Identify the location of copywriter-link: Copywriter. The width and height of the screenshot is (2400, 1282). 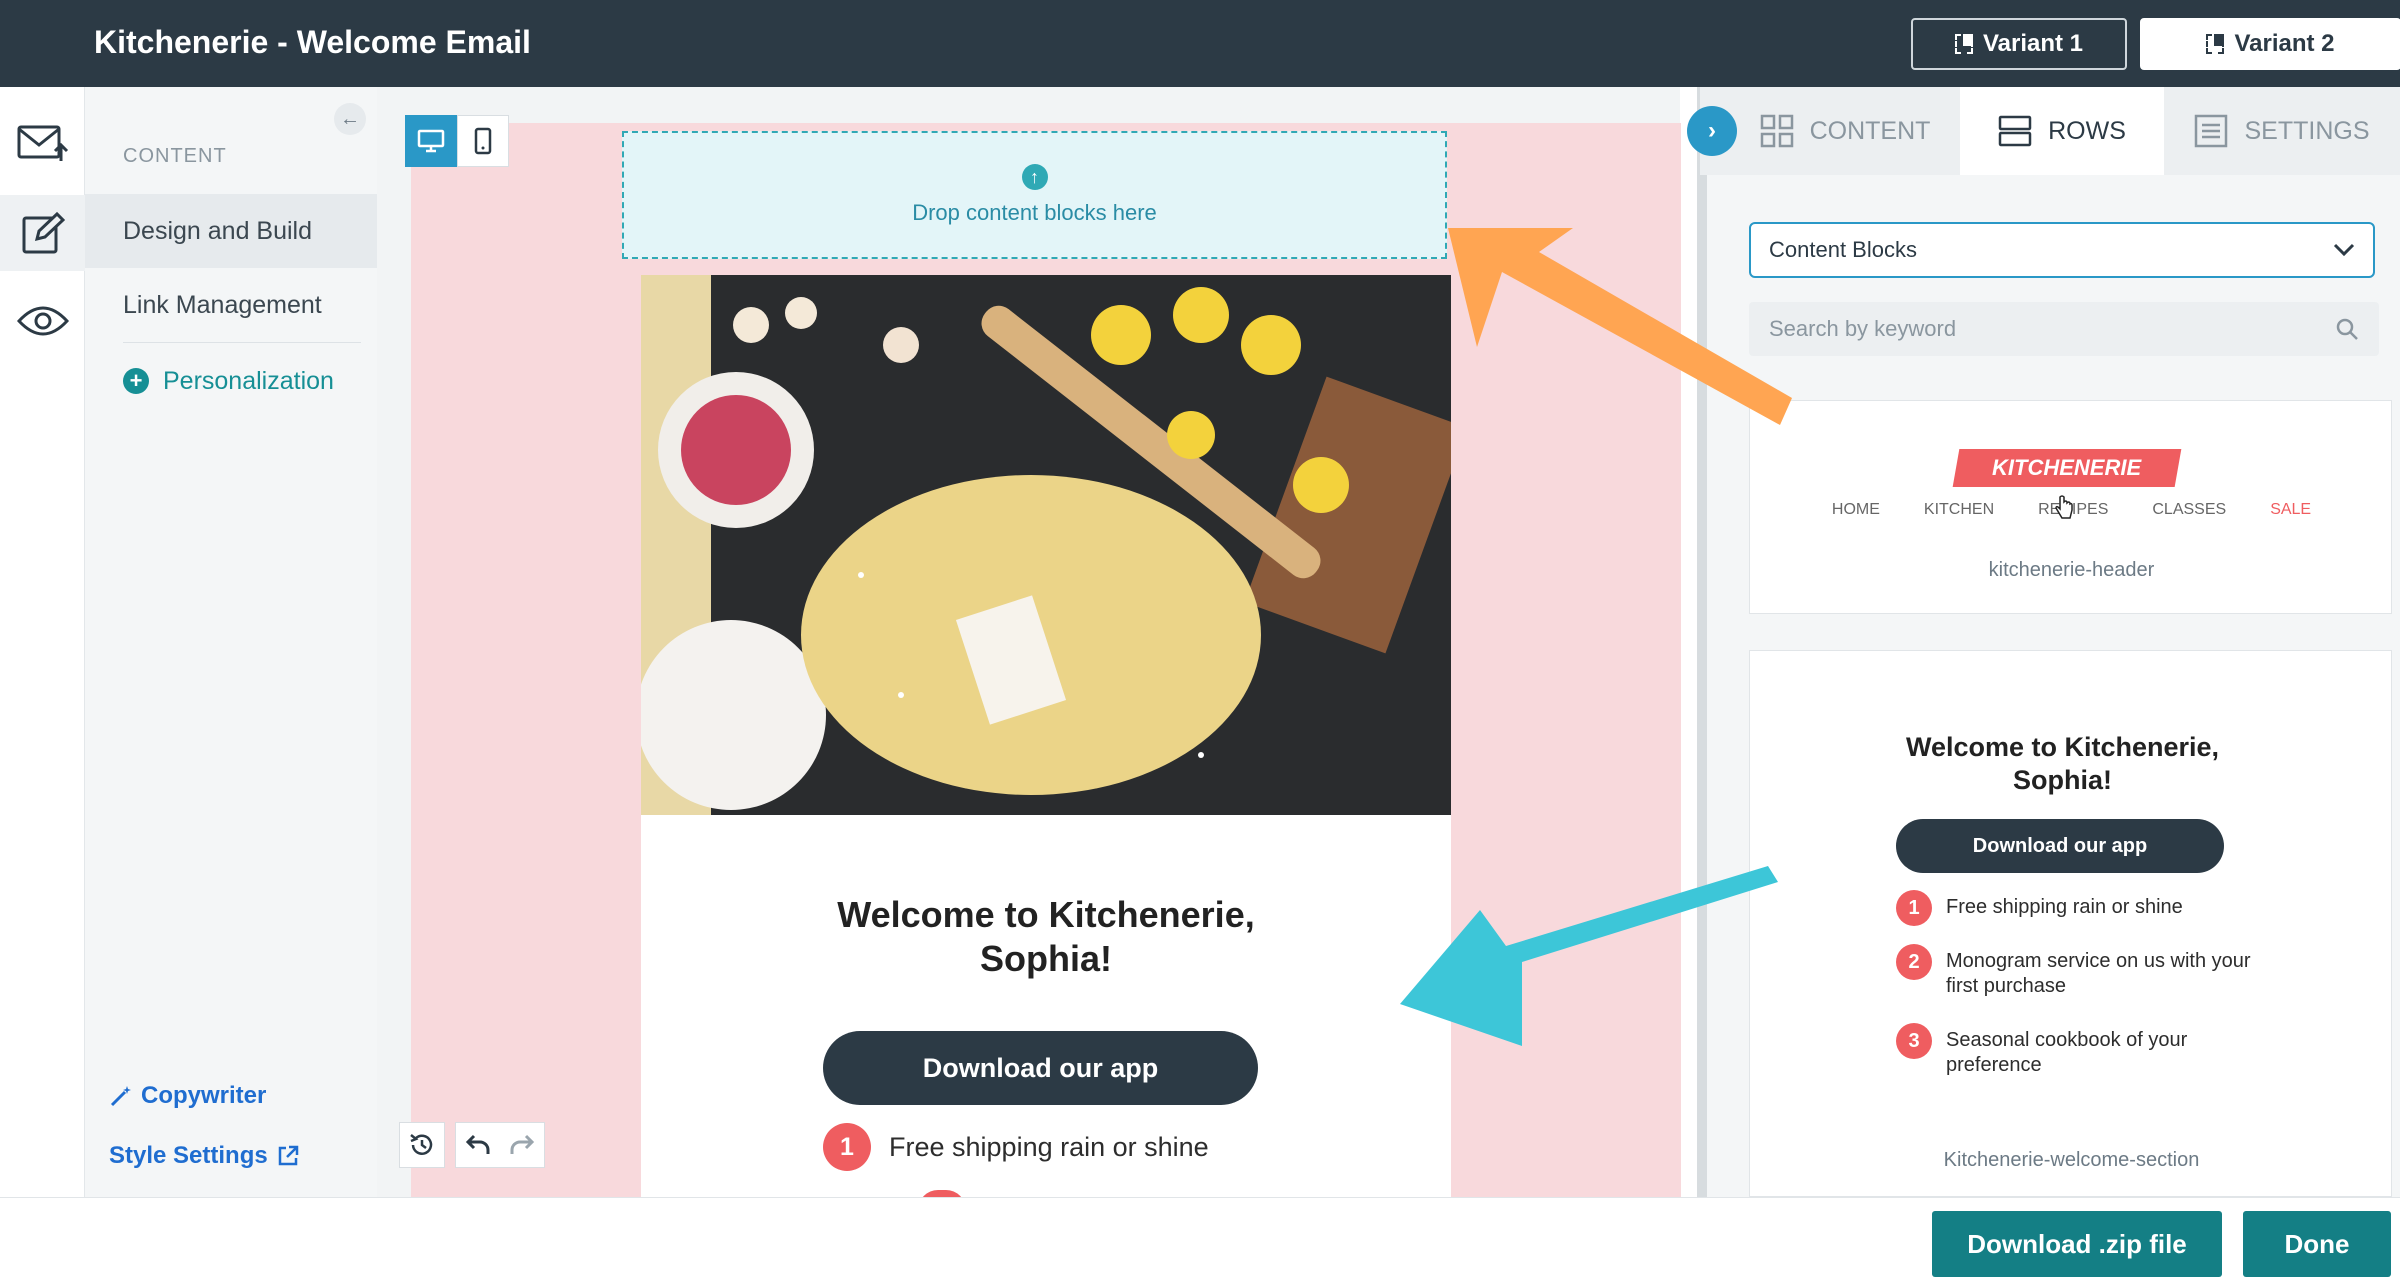
(187, 1096).